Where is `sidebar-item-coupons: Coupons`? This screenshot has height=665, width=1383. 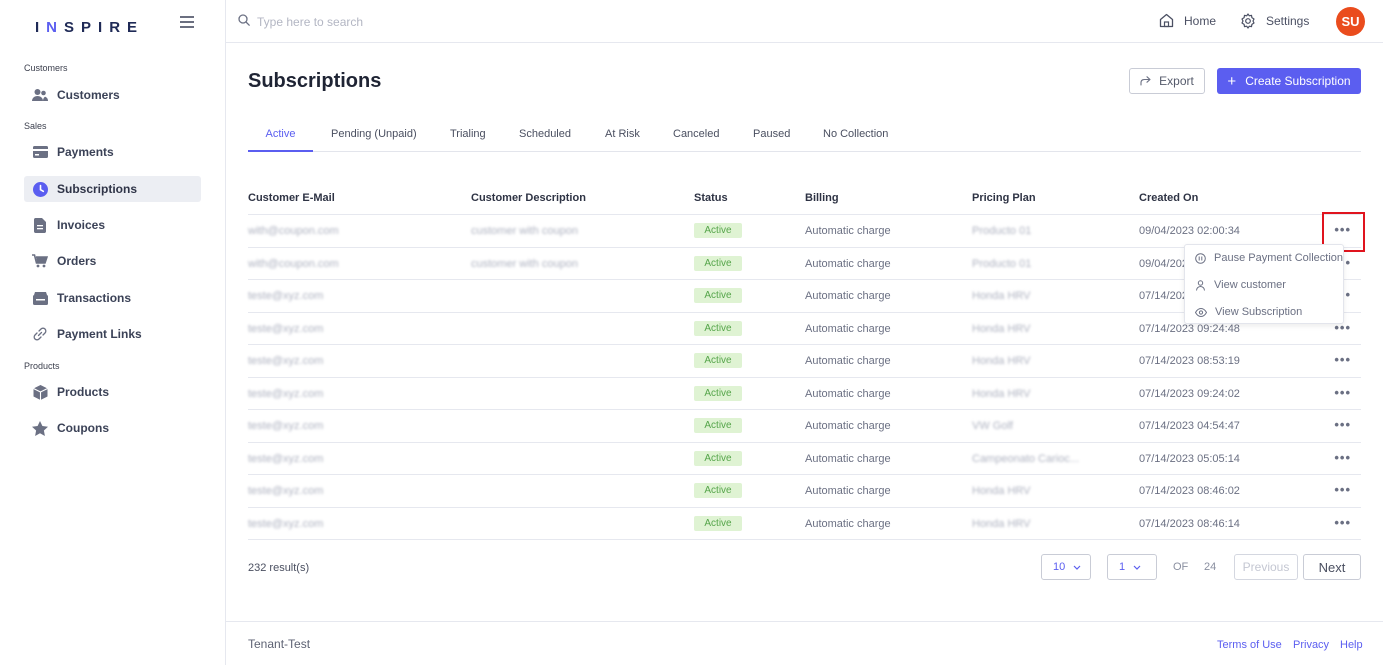 sidebar-item-coupons: Coupons is located at coordinates (112, 428).